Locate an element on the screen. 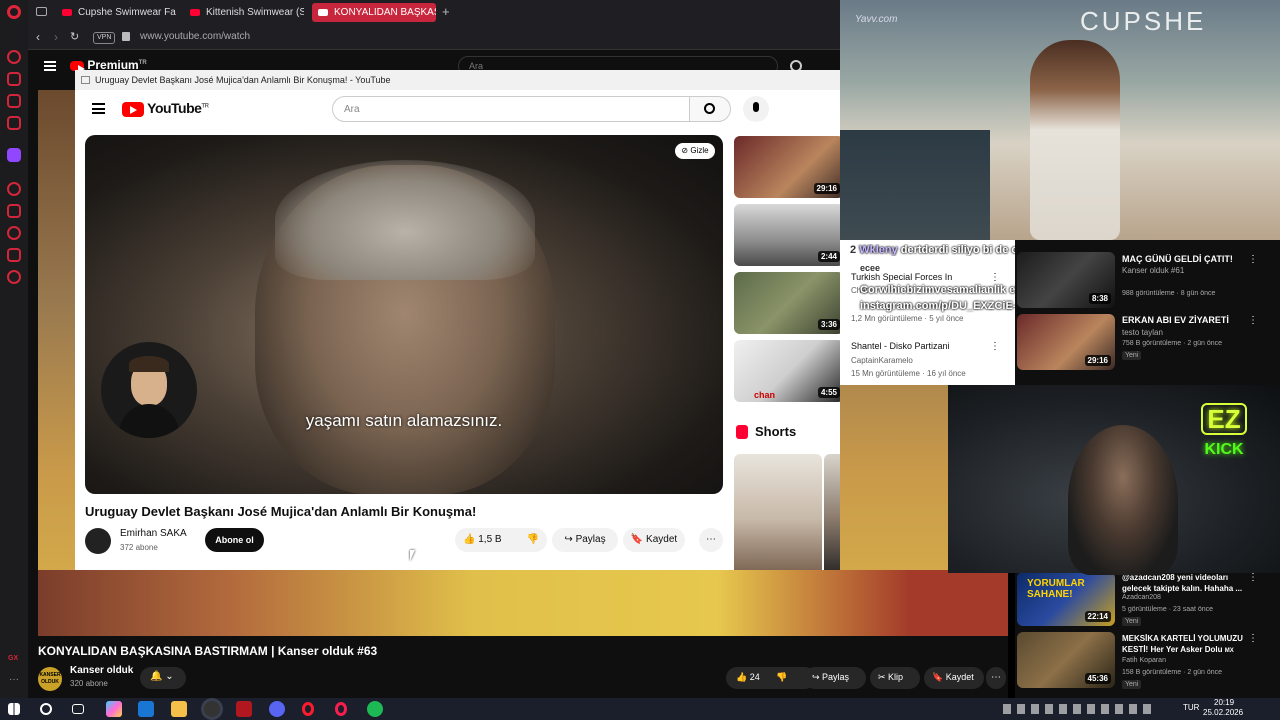 This screenshot has width=1280, height=720. rec-menu-3: ⋮ is located at coordinates (1253, 577).